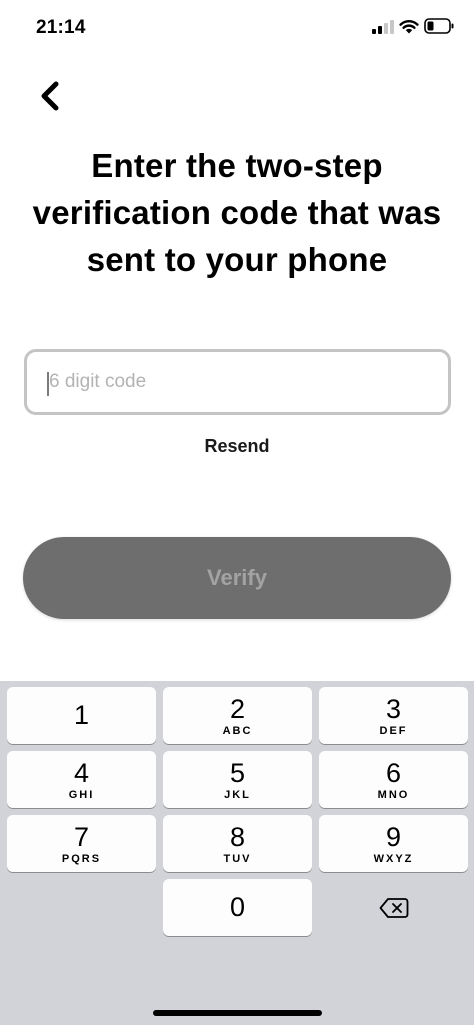  I want to click on key-letters: WXYZ, so click(393, 858).